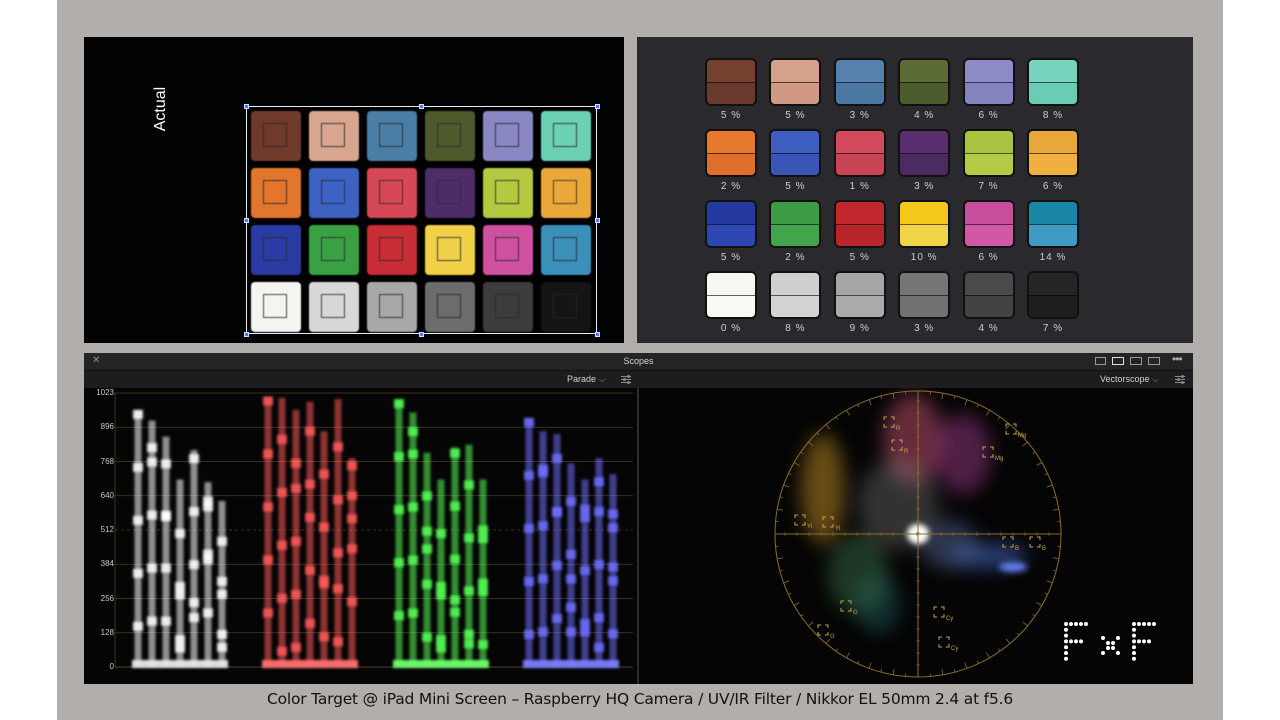 The height and width of the screenshot is (720, 1280). Describe the element at coordinates (1154, 361) in the screenshot. I see `grid-layout-icon` at that location.